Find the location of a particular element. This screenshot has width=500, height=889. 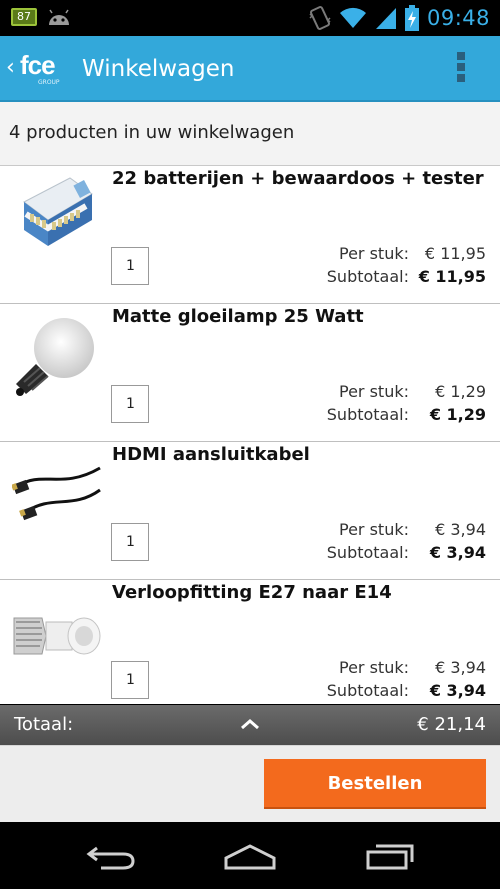

app-logo-sub: GROUP is located at coordinates (49, 82).